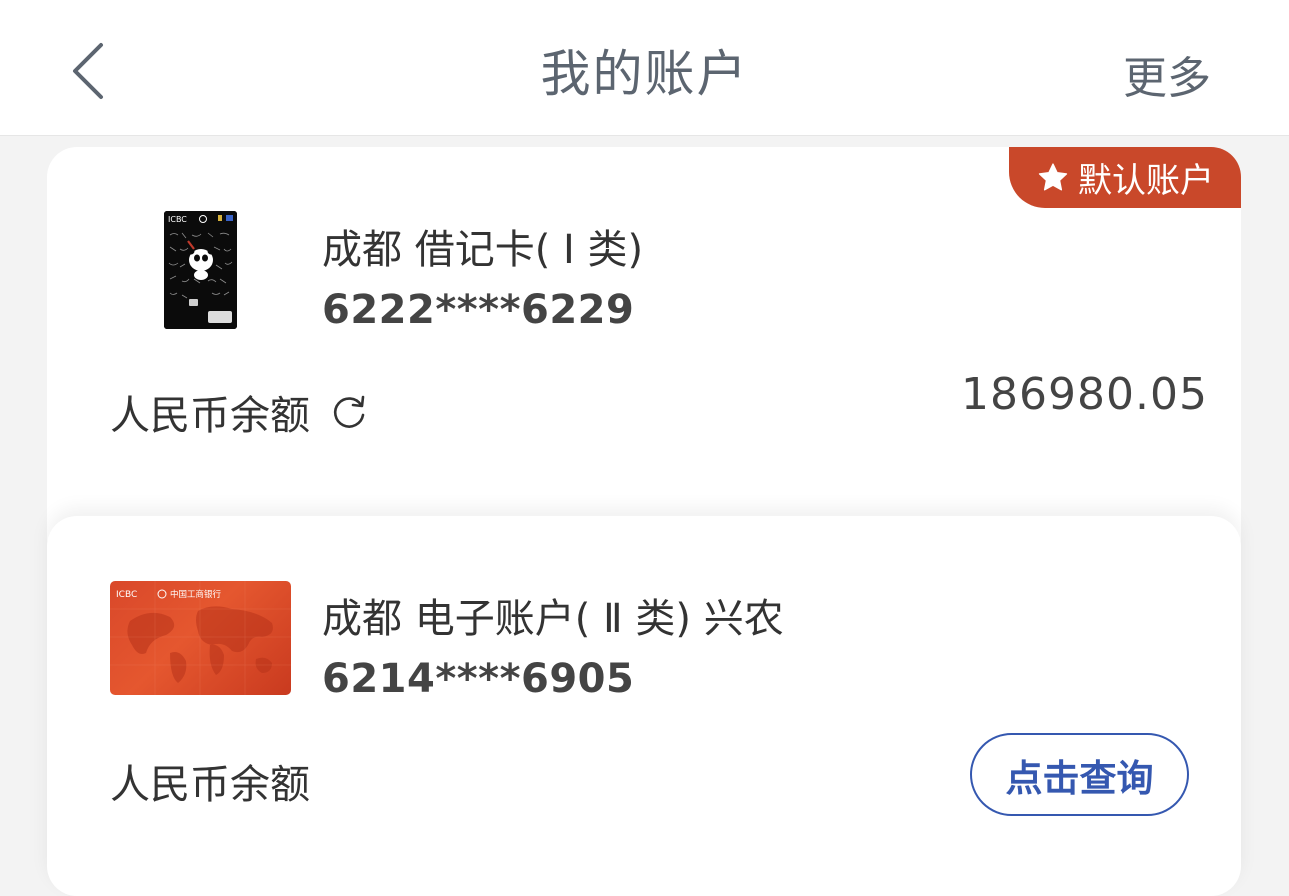 The width and height of the screenshot is (1289, 896). What do you see at coordinates (644, 74) in the screenshot?
I see `page-title: 我的账户` at bounding box center [644, 74].